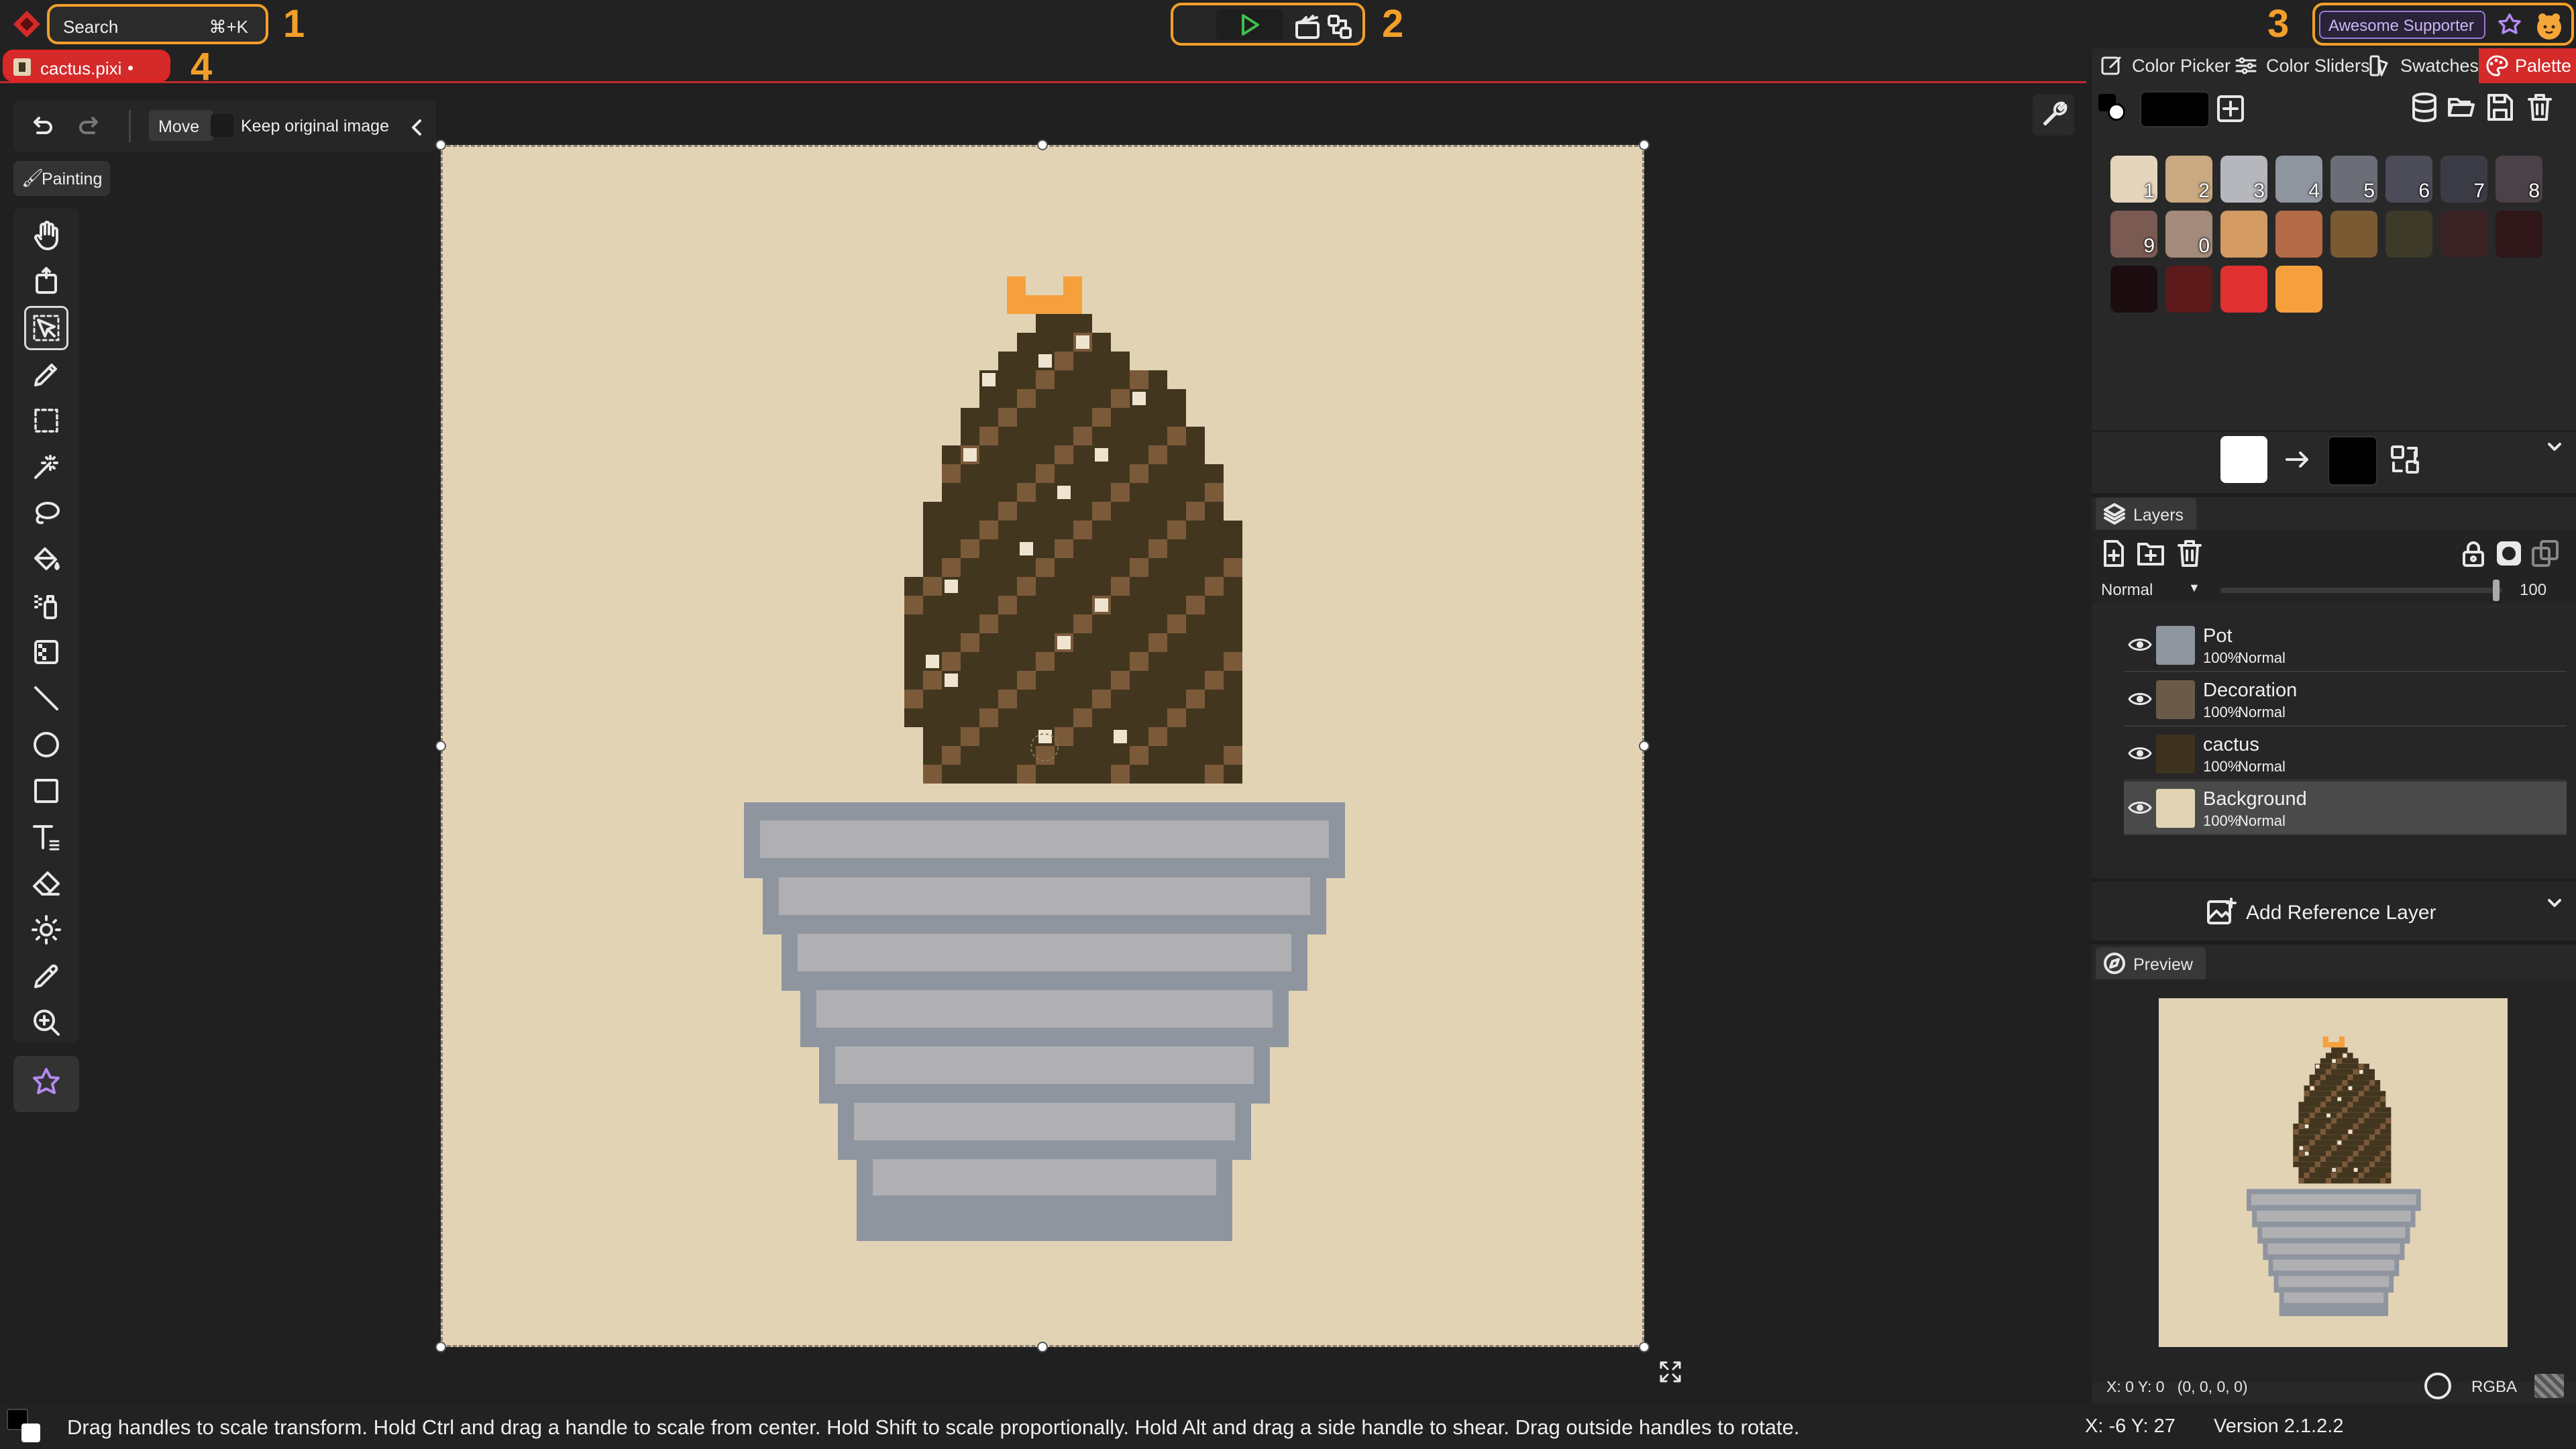 The height and width of the screenshot is (1449, 2576). Describe the element at coordinates (2549, 25) in the screenshot. I see `user-avatar` at that location.